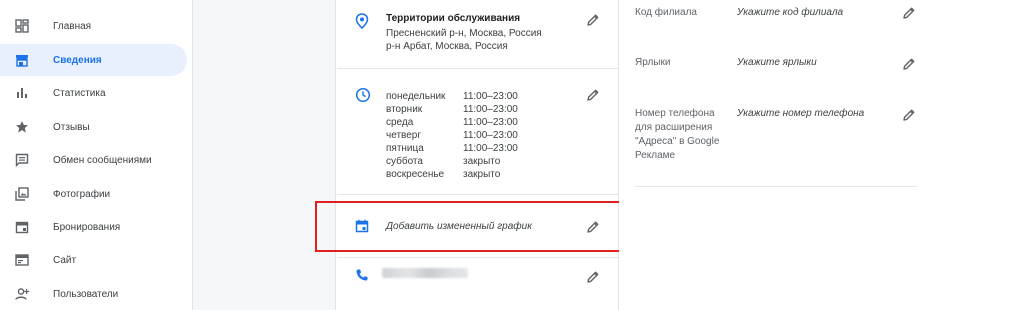 This screenshot has height=310, width=1024. What do you see at coordinates (22, 227) in the screenshot?
I see `calendar-icon` at bounding box center [22, 227].